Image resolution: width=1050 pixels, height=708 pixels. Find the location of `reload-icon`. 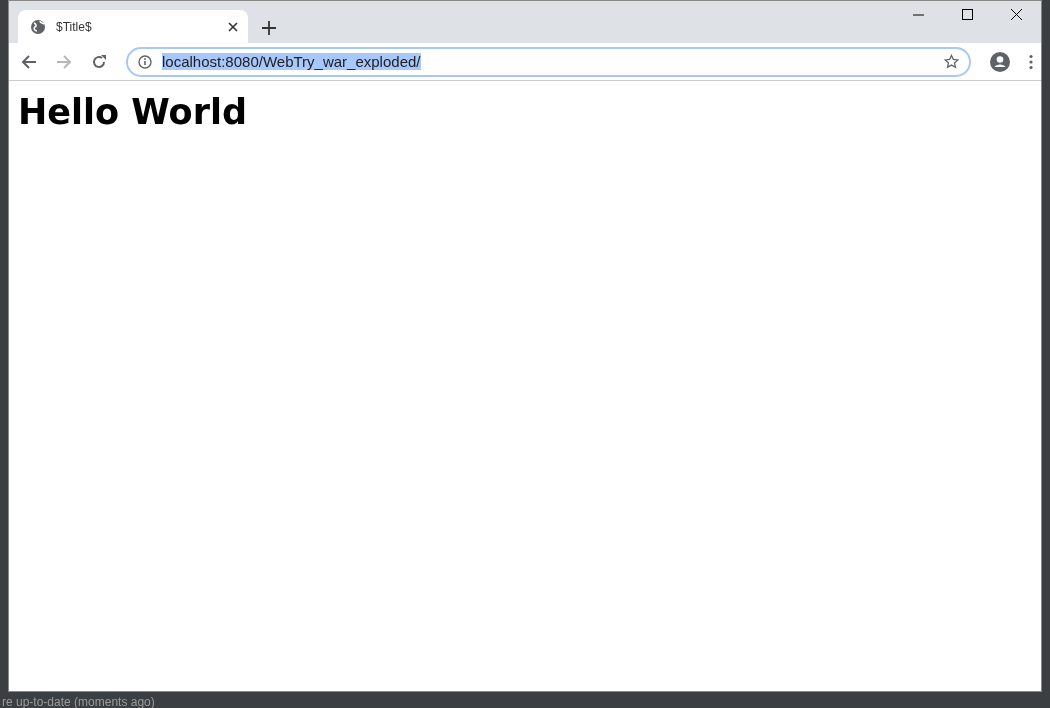

reload-icon is located at coordinates (99, 61).